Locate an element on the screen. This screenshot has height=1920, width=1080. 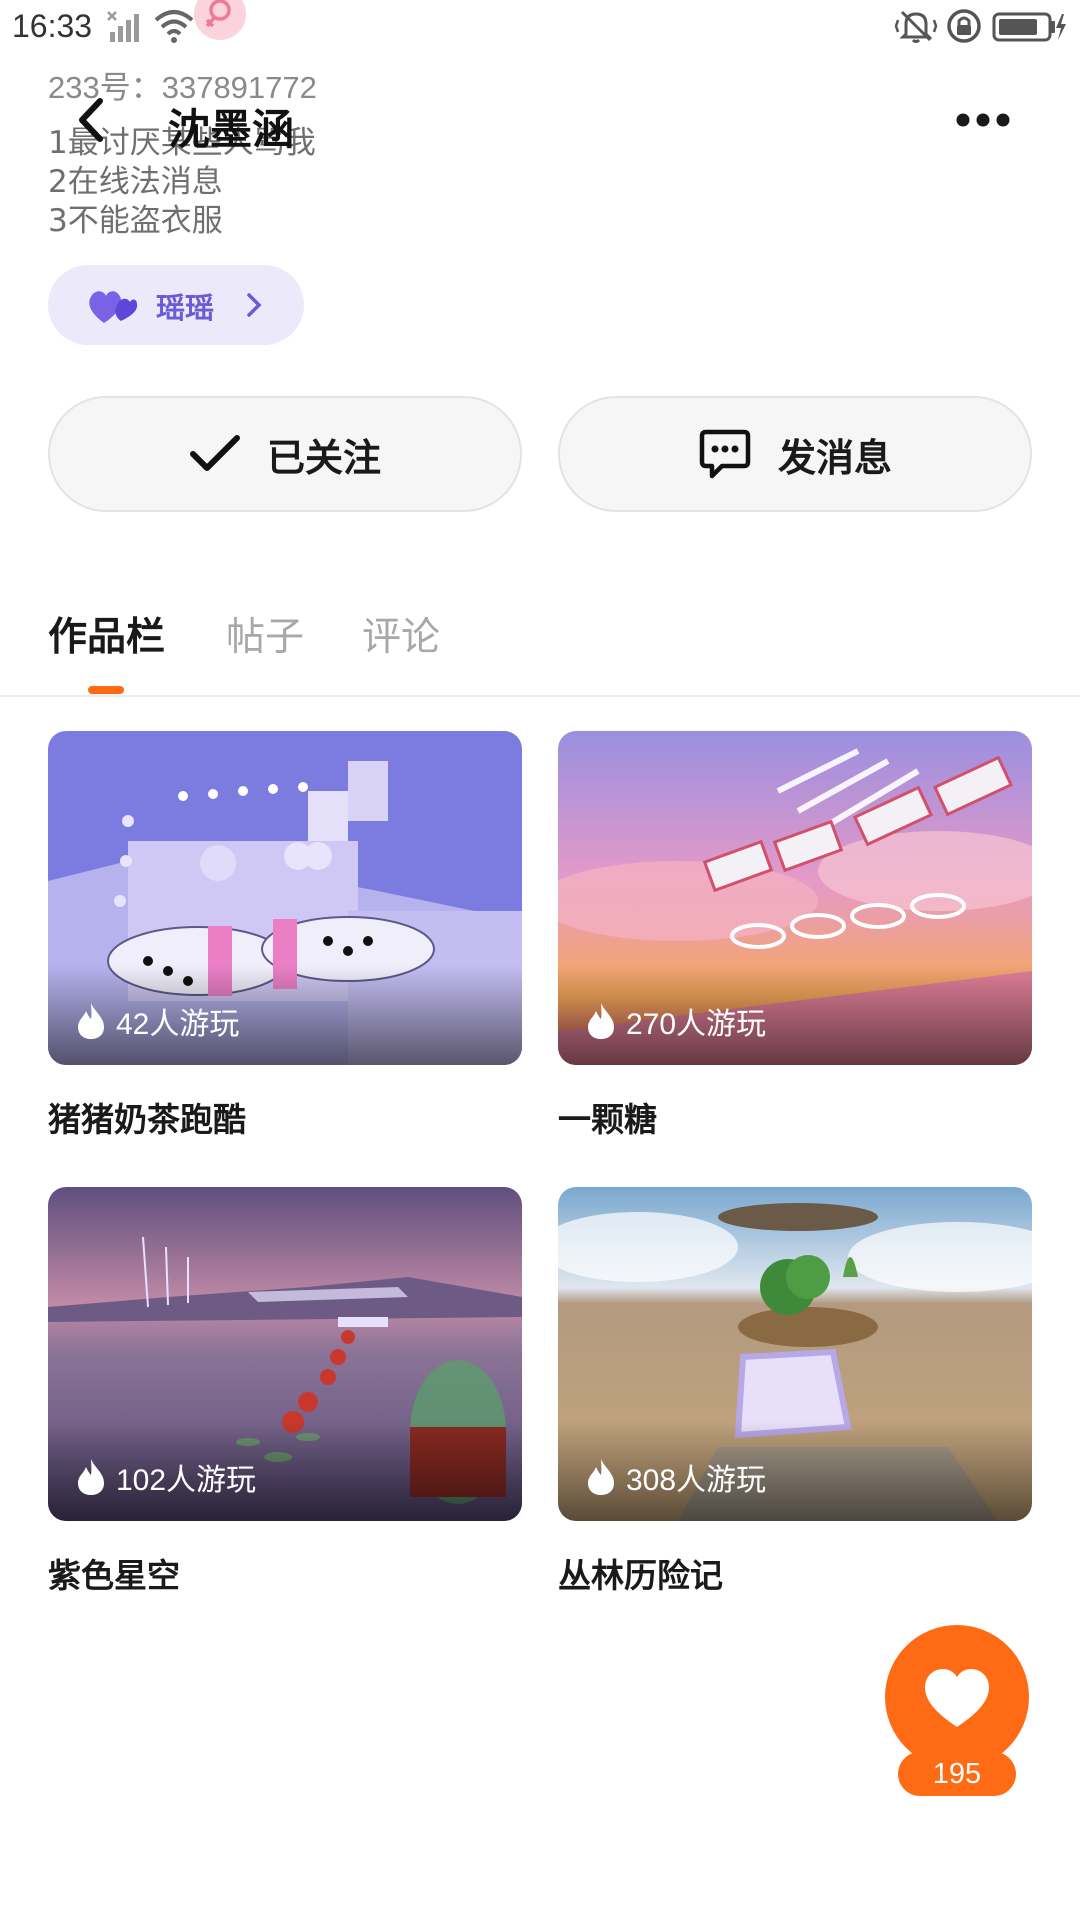
page-title: 沈墨涵 is located at coordinates (231, 129).